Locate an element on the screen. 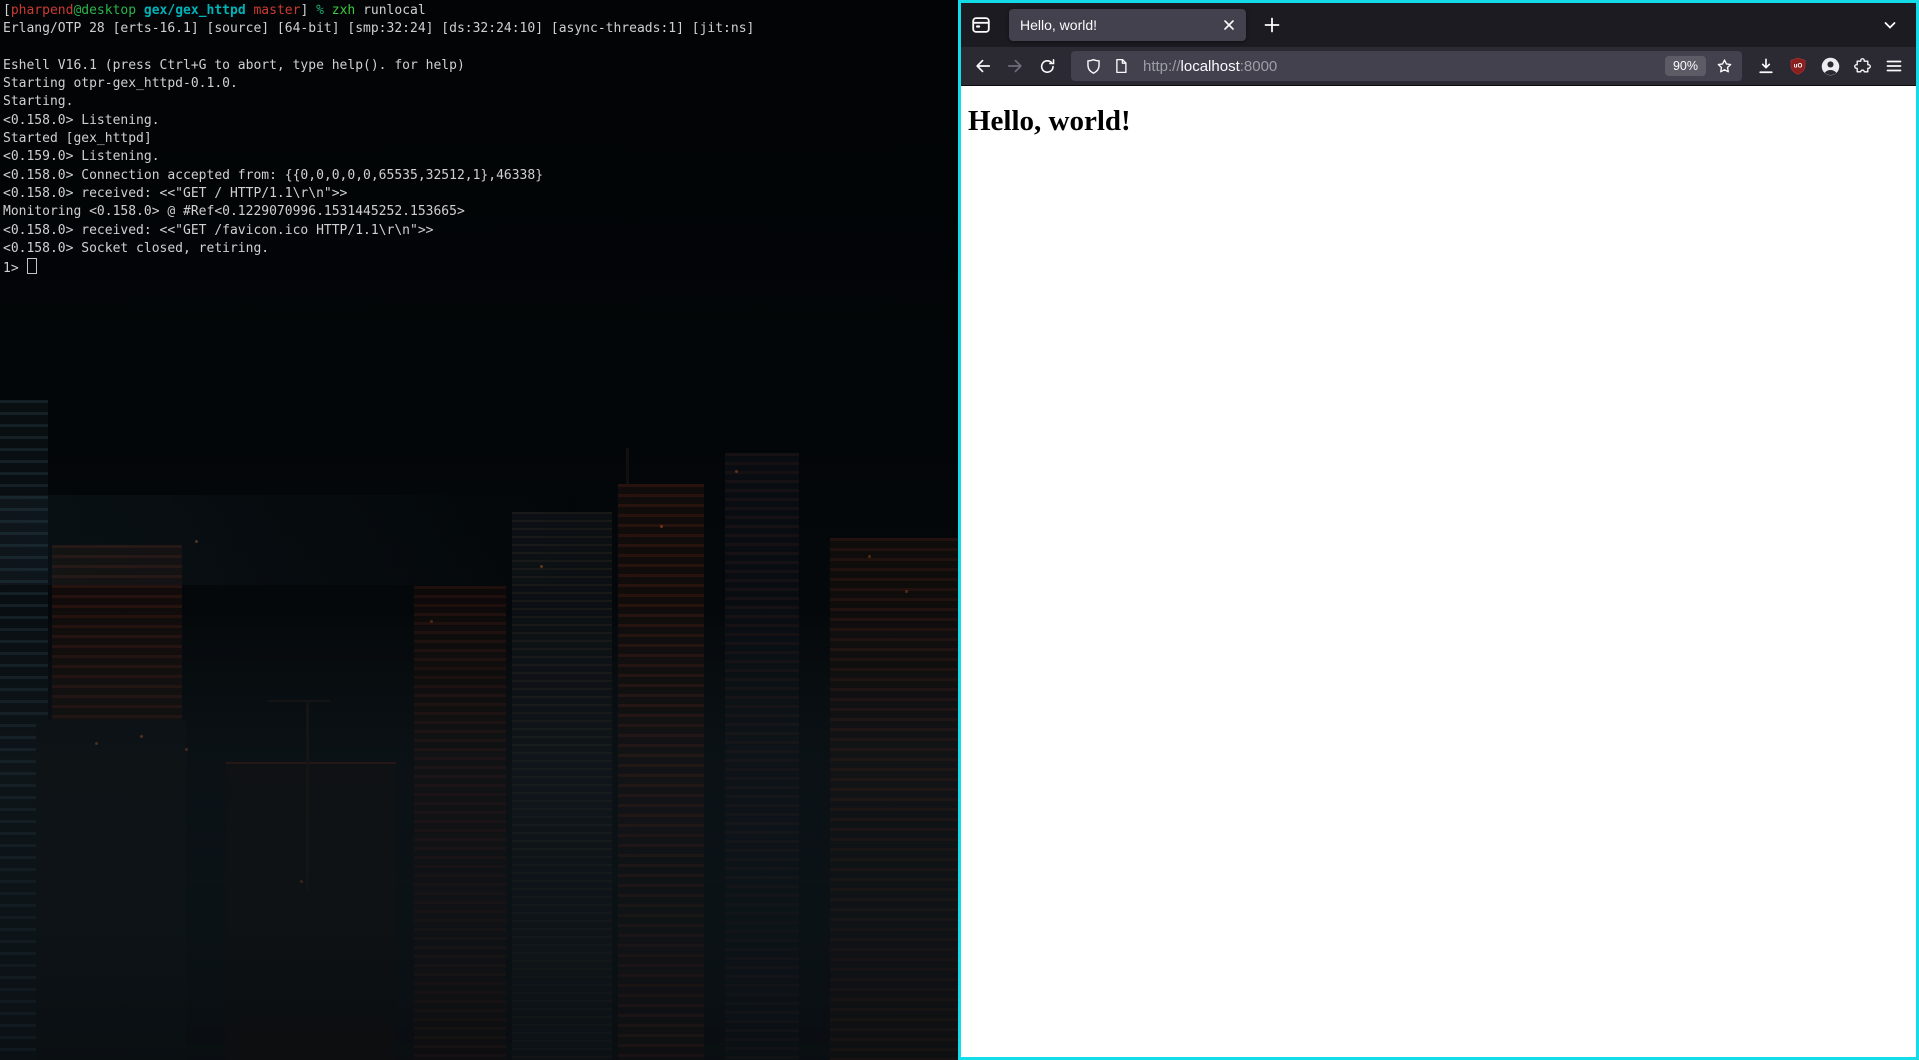  shell-prompt-line: 1> is located at coordinates (479, 268).